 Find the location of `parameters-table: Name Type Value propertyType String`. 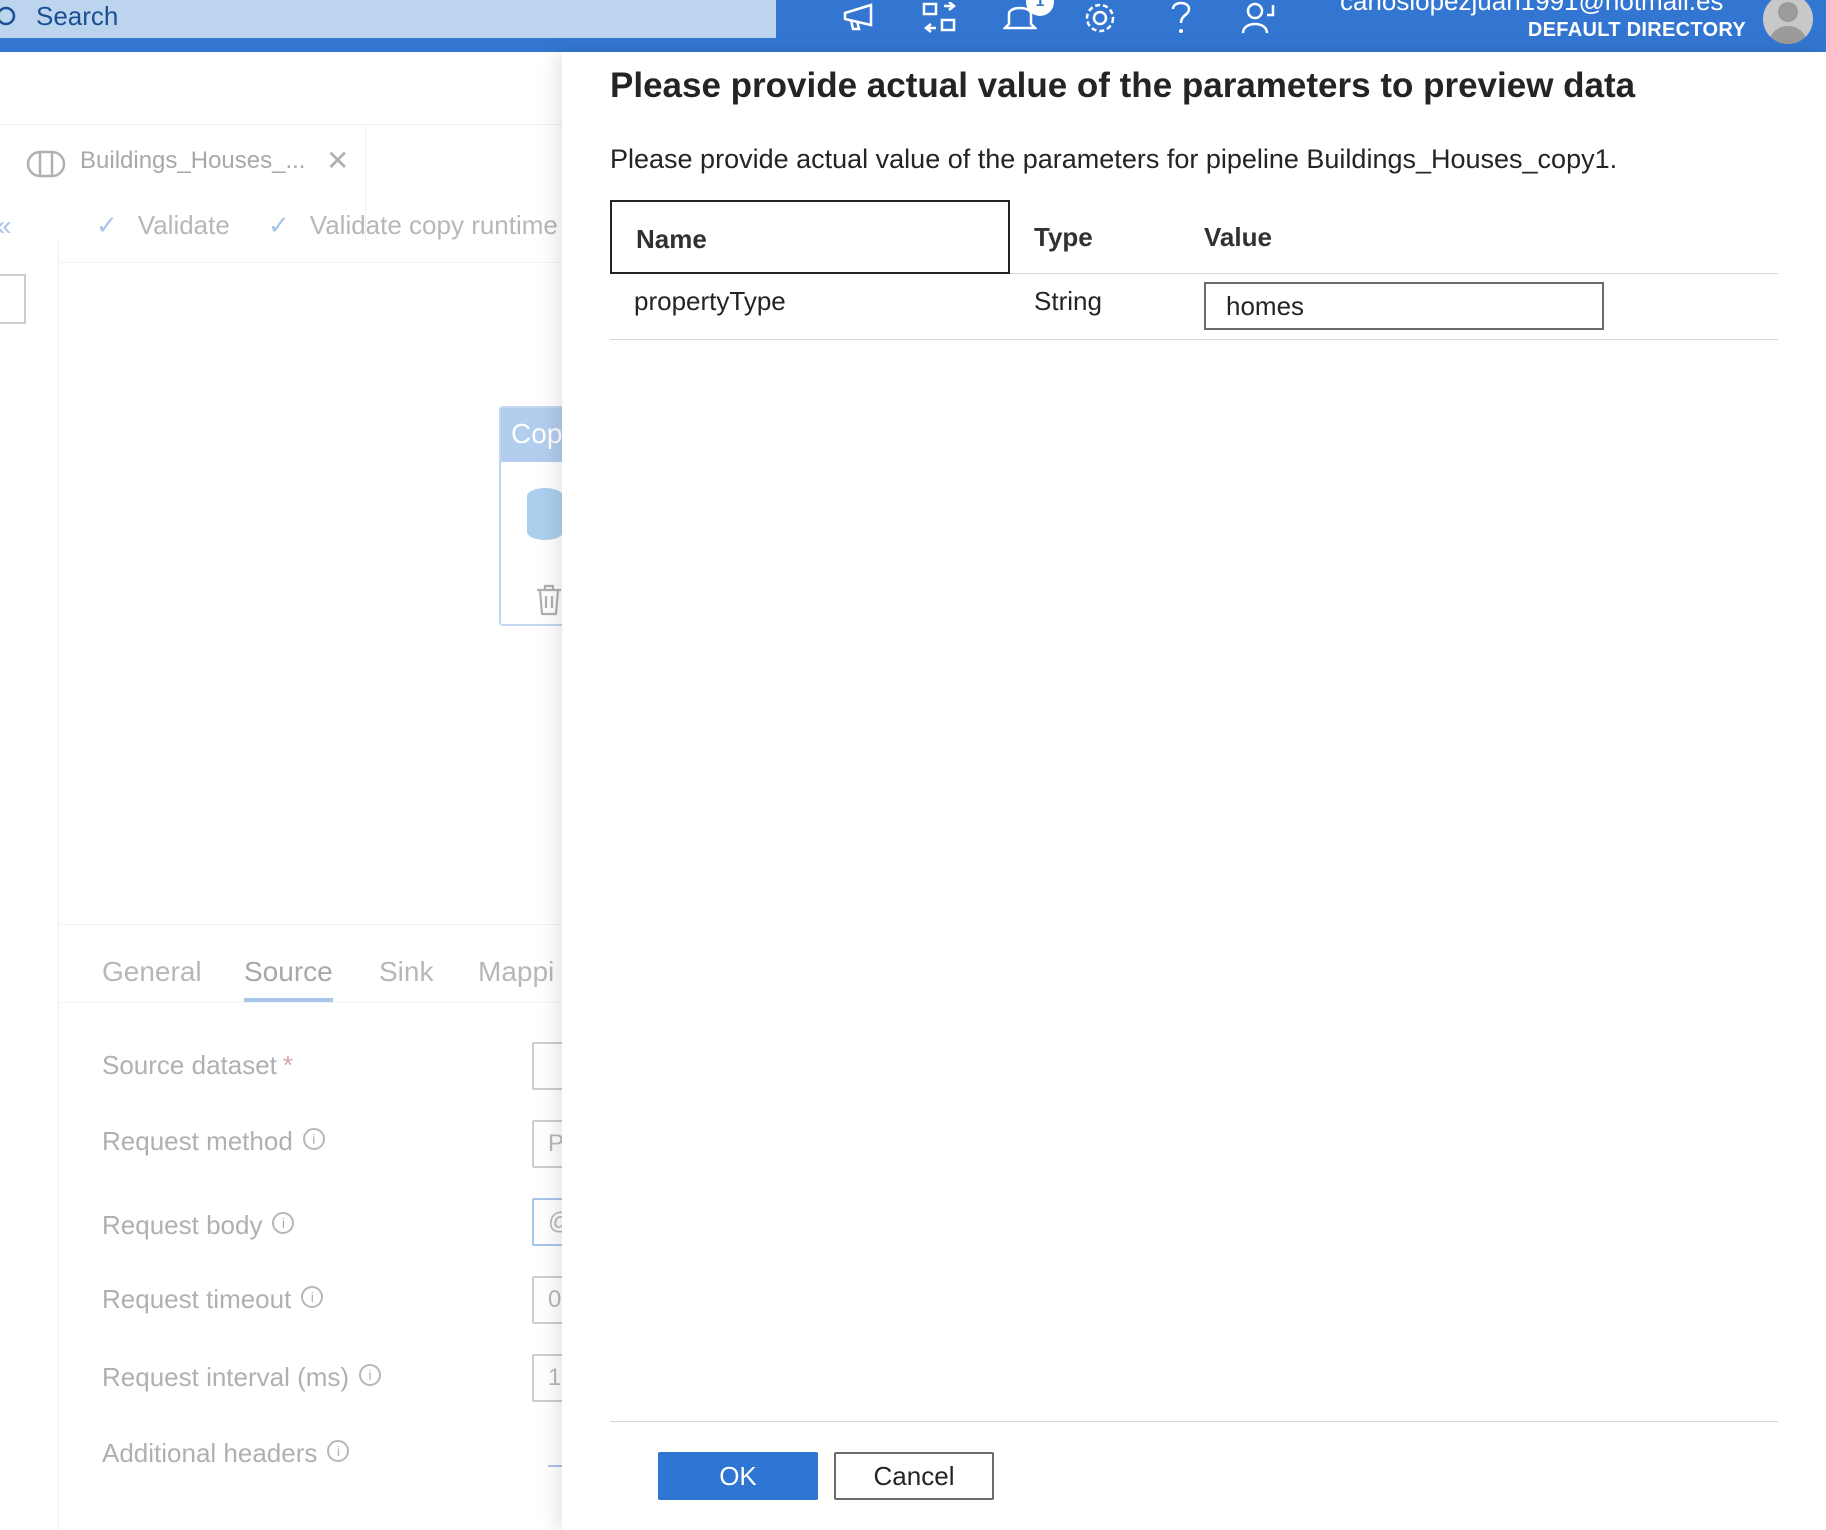

parameters-table: Name Type Value propertyType String is located at coordinates (1194, 270).